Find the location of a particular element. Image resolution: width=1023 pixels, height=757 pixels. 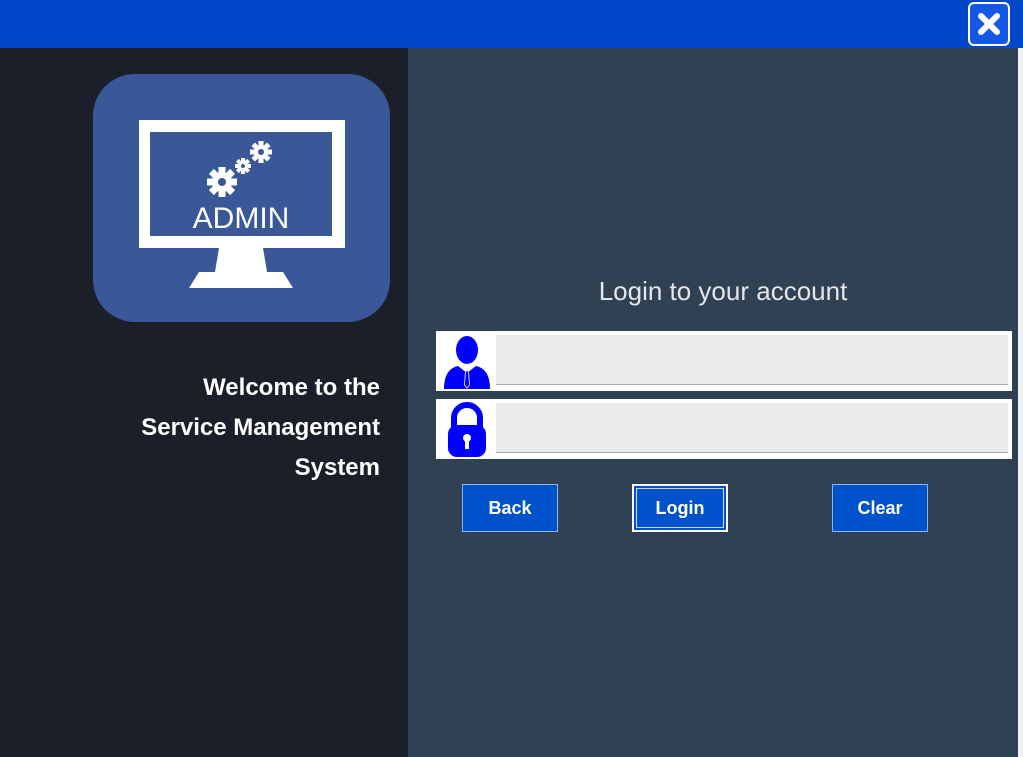

clear-button: Clear is located at coordinates (880, 508).